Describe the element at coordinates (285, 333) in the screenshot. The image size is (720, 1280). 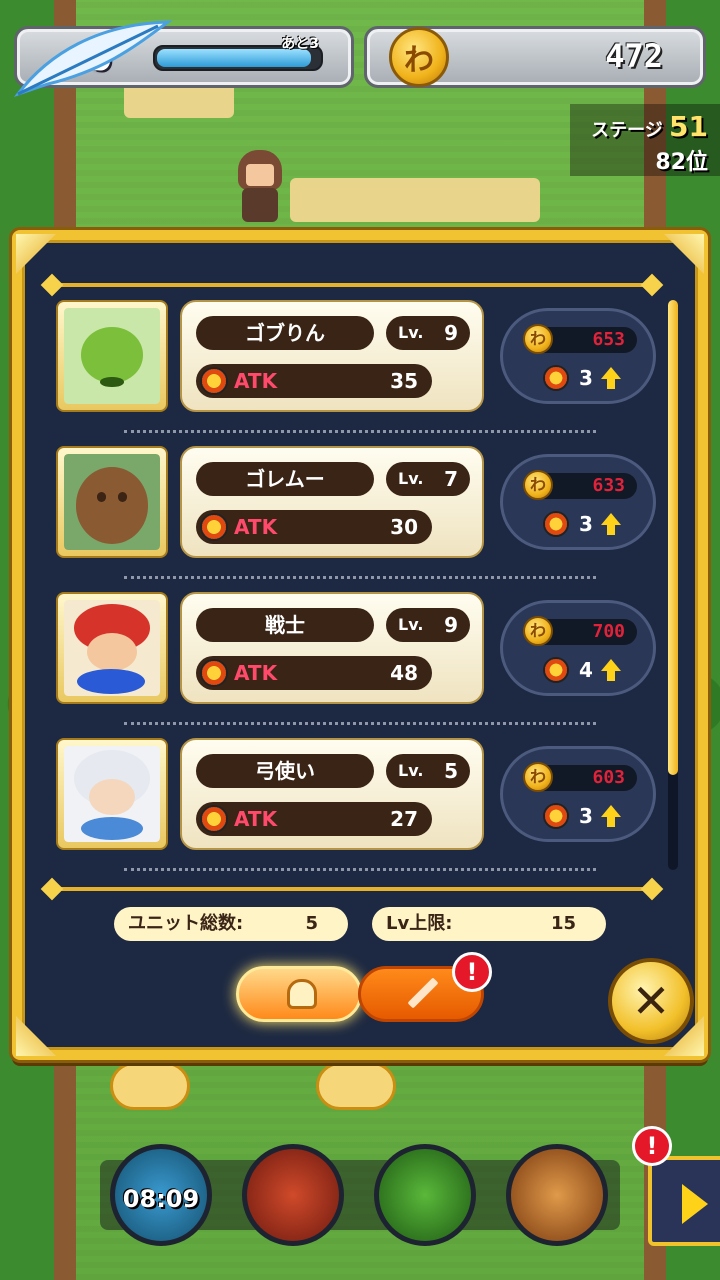
I see `unit-name: ゴブりん` at that location.